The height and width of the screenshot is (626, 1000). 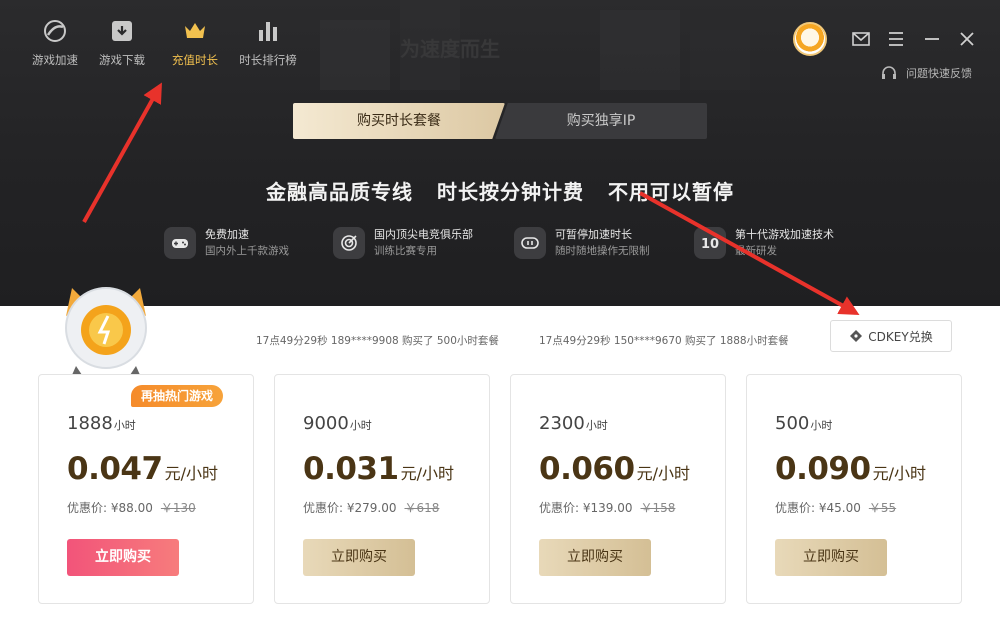 I want to click on package-hours: 9000小时, so click(x=337, y=423).